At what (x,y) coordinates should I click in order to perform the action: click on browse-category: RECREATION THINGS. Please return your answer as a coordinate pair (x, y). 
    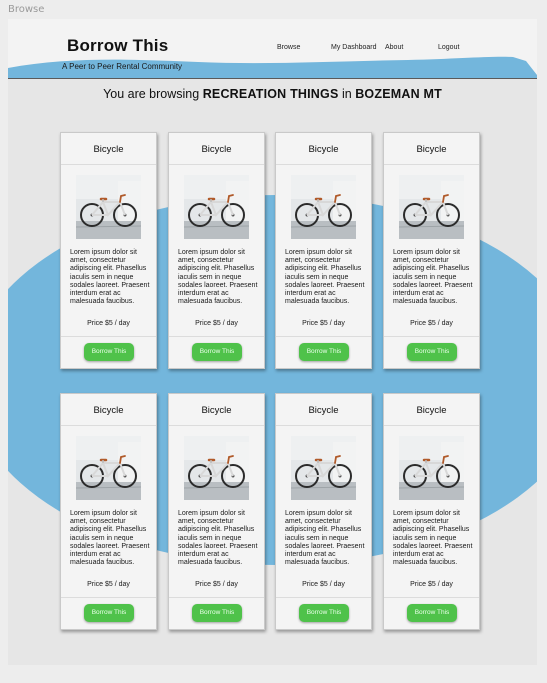
    Looking at the image, I should click on (270, 94).